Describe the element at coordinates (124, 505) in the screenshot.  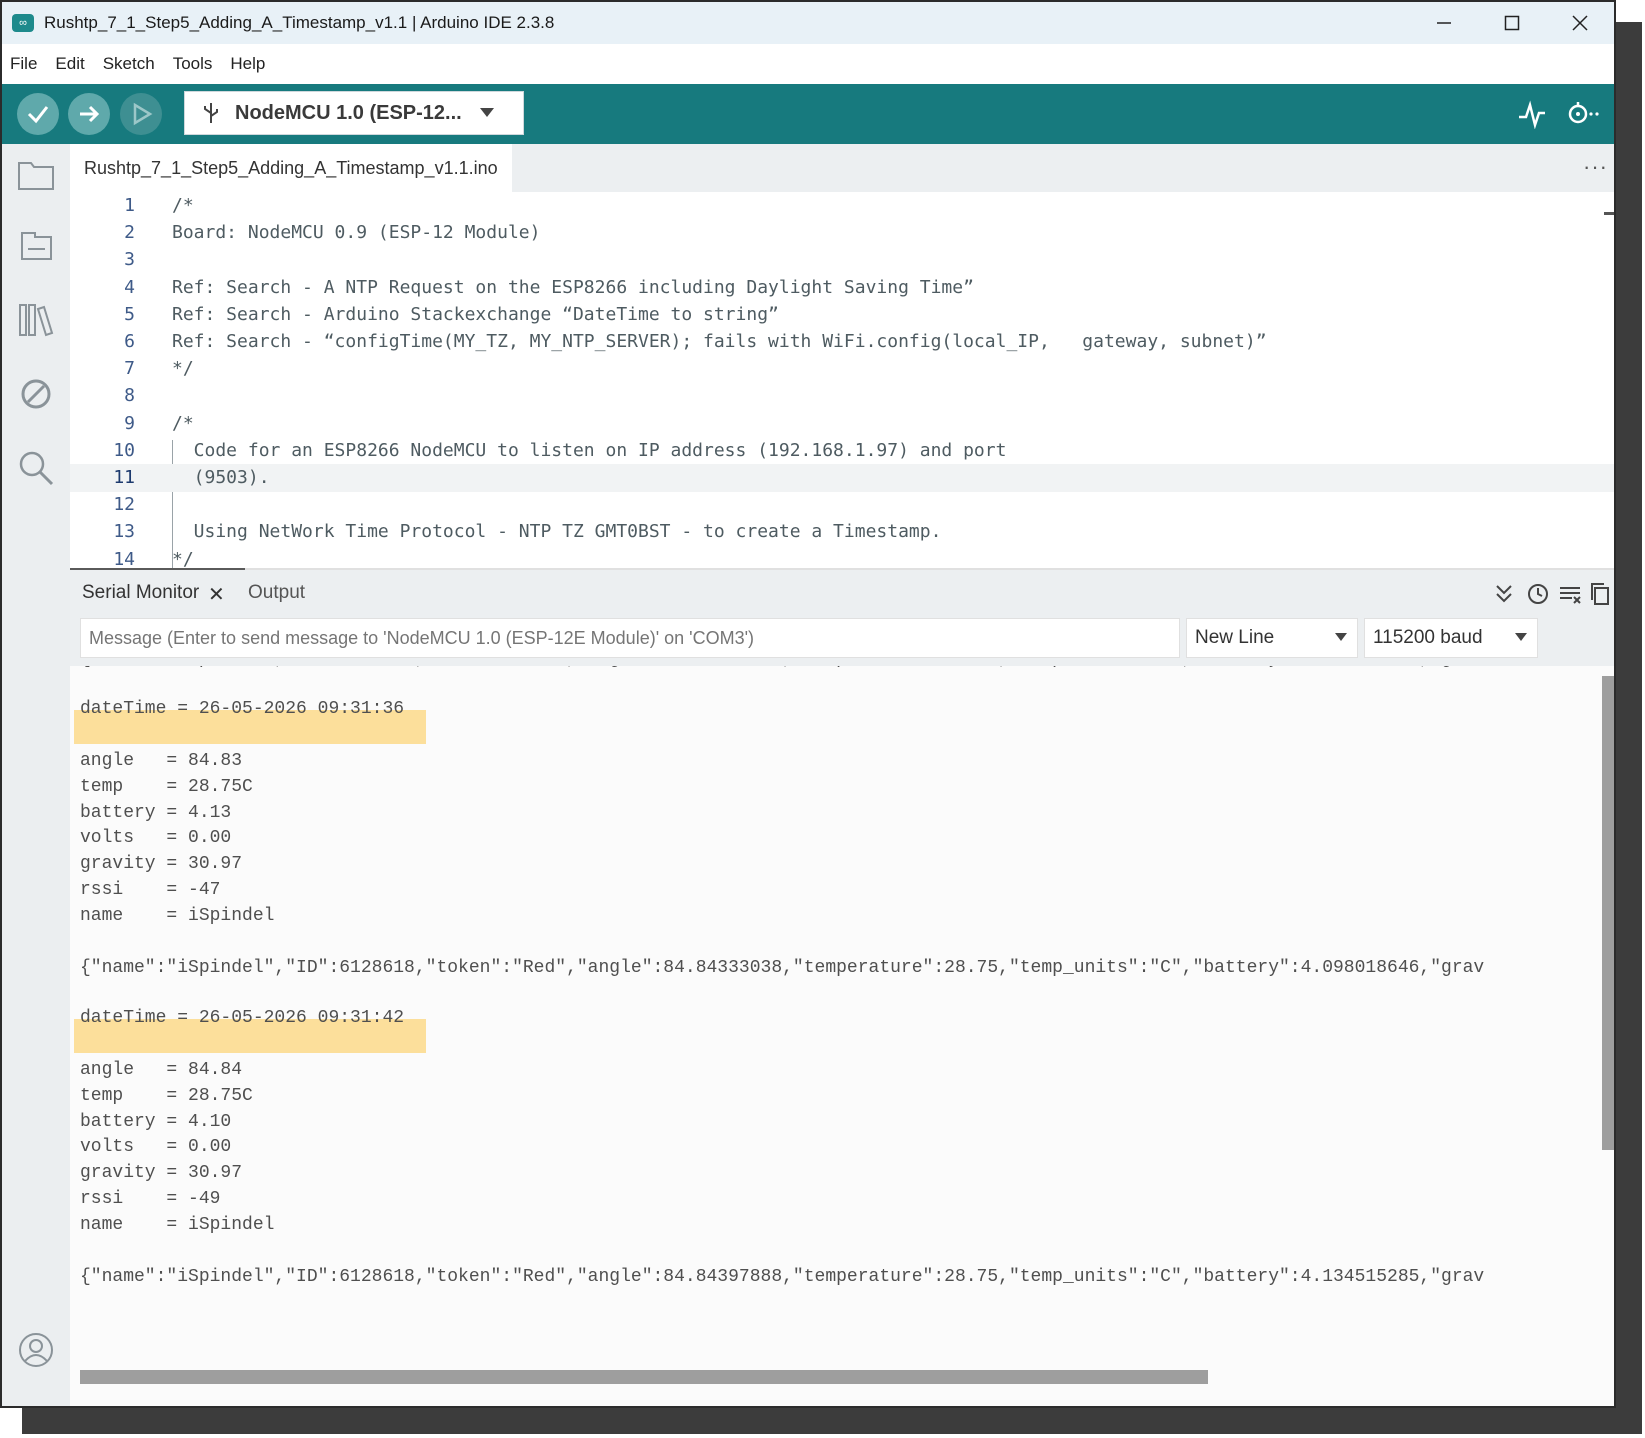
I see `line-number: 12` at that location.